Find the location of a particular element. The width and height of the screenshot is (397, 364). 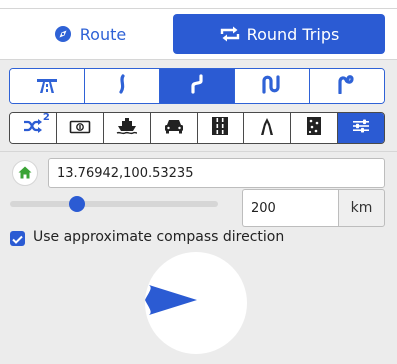

ferry-option is located at coordinates (126, 128).